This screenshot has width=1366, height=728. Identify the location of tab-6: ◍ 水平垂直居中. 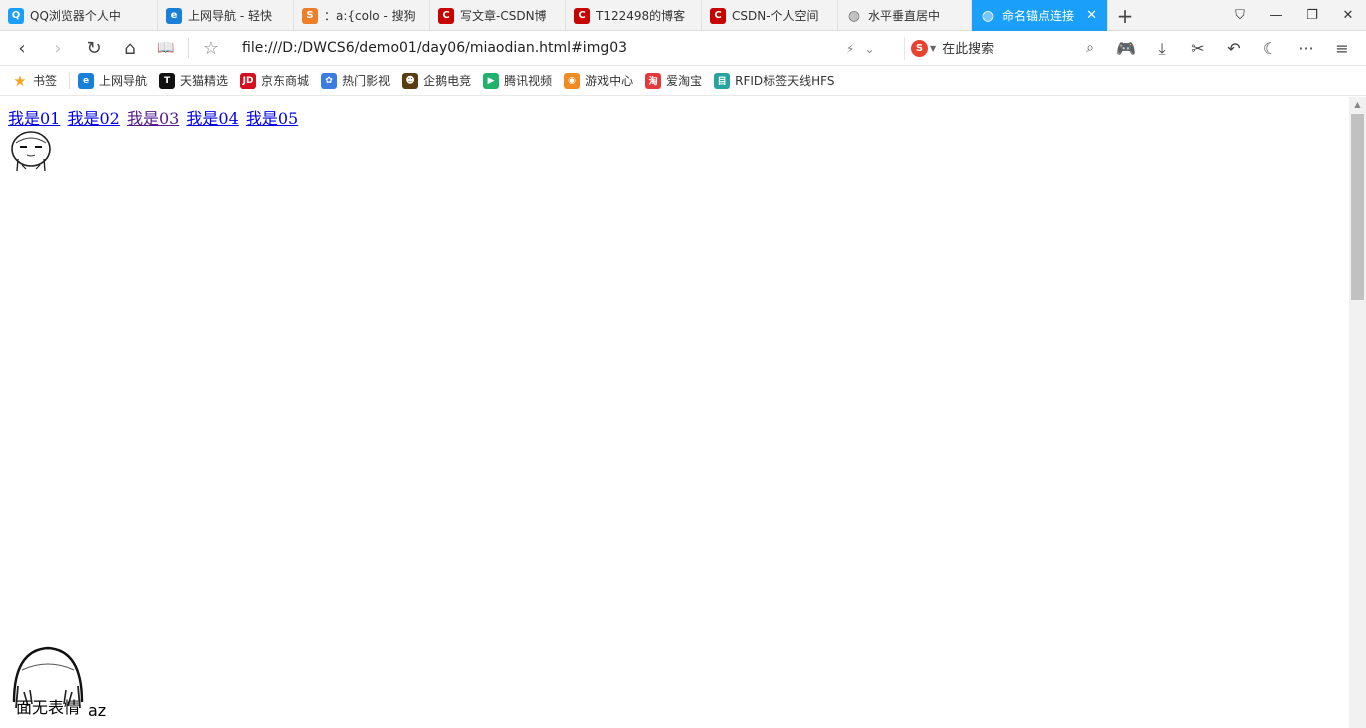
(905, 15).